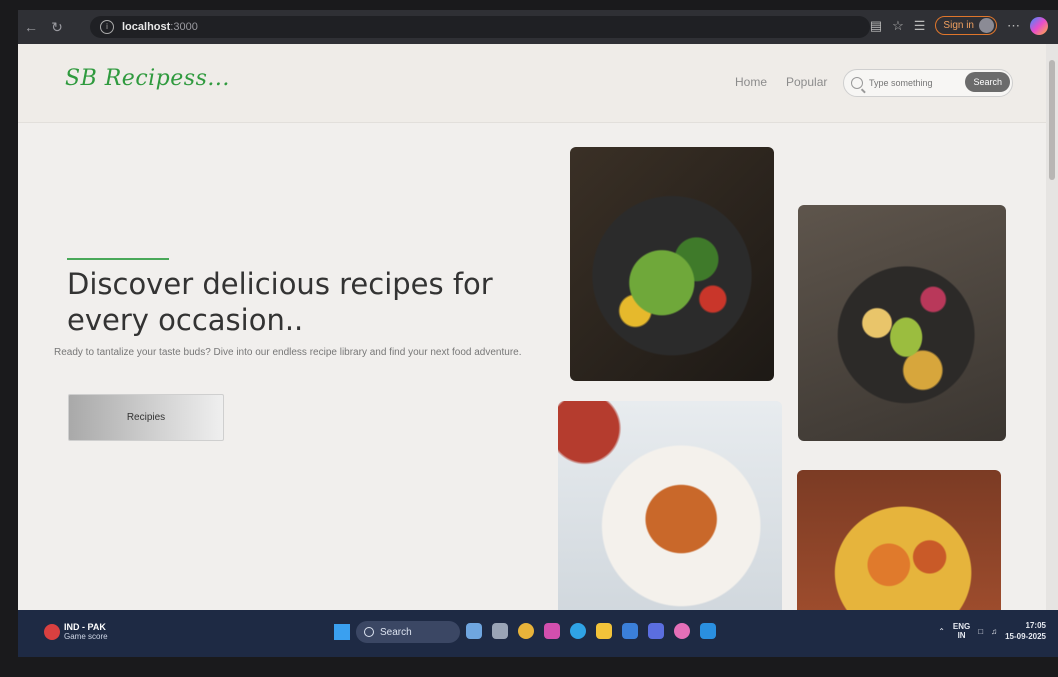 This screenshot has width=1058, height=677. What do you see at coordinates (902, 323) in the screenshot?
I see `vegetable-bowl-image` at bounding box center [902, 323].